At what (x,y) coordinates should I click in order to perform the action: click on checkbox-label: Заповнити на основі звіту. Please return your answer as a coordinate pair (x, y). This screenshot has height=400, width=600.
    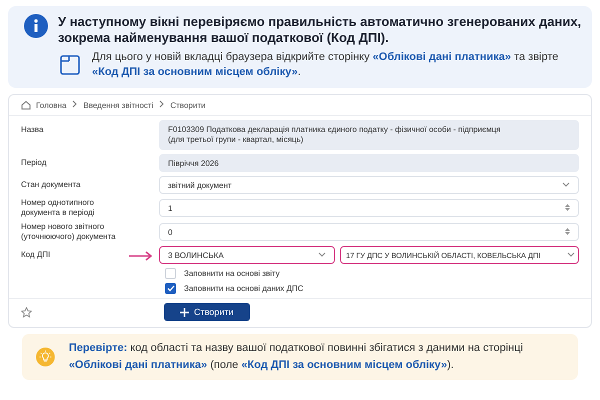
    Looking at the image, I should click on (232, 273).